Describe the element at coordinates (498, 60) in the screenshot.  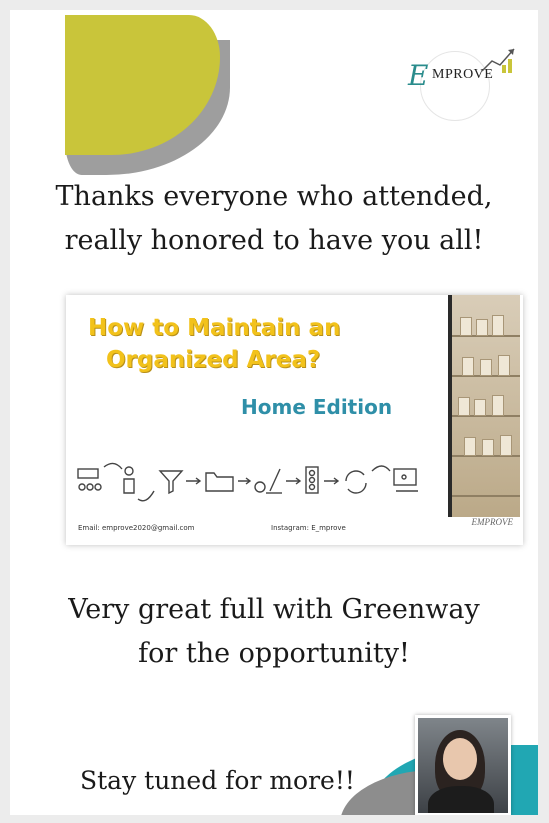
I see `growth-chart-icon` at that location.